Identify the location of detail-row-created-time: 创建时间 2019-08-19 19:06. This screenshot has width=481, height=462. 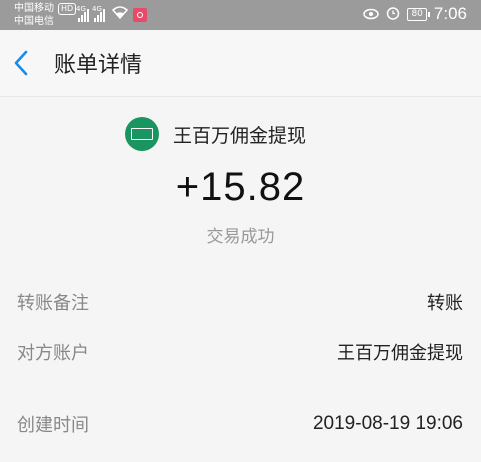
(240, 424).